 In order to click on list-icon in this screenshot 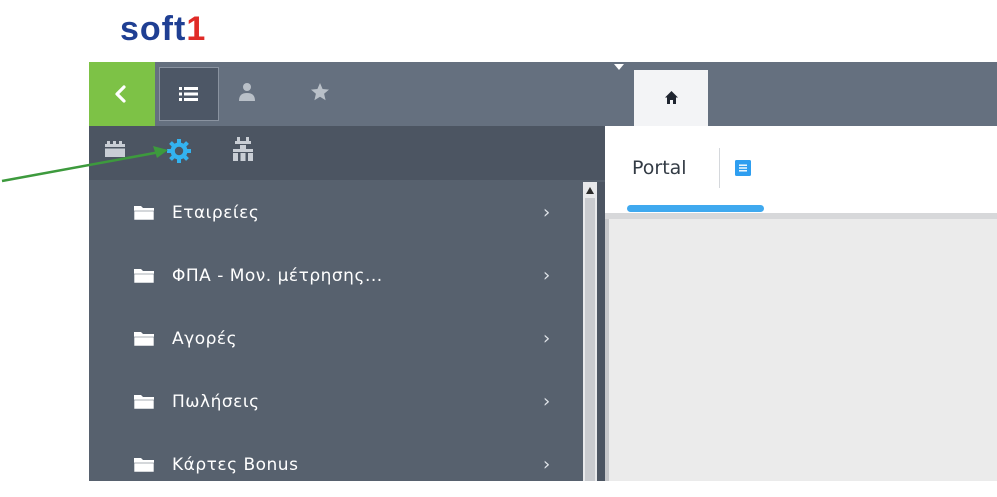, I will do `click(188, 94)`.